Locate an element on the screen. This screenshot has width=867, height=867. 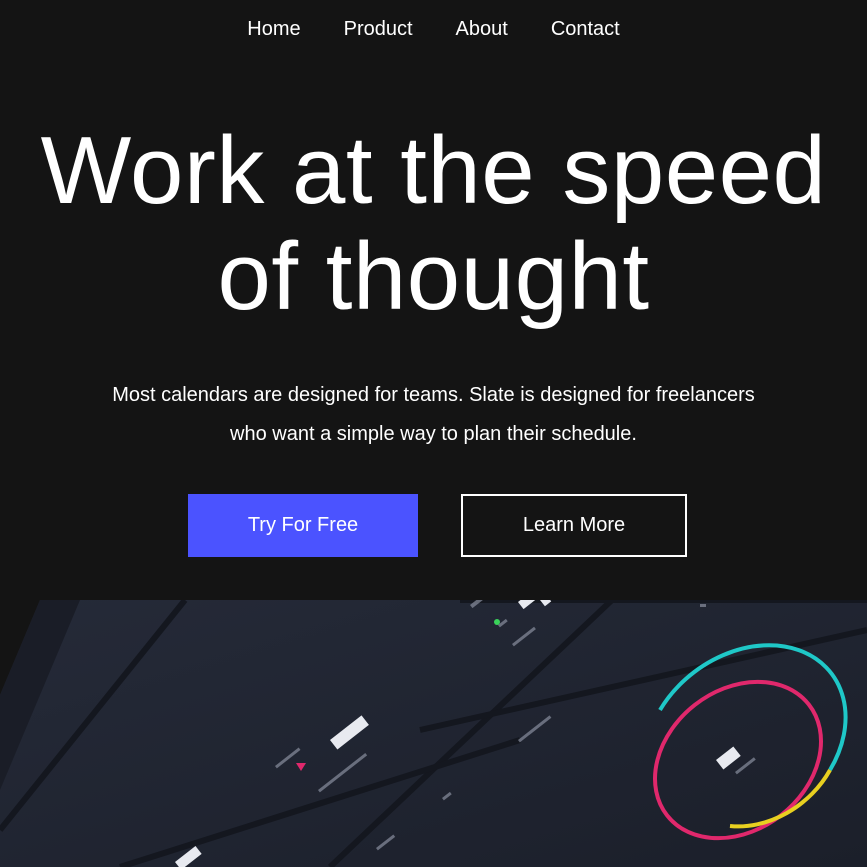
try-for-free-button: Try For Free is located at coordinates (303, 525).